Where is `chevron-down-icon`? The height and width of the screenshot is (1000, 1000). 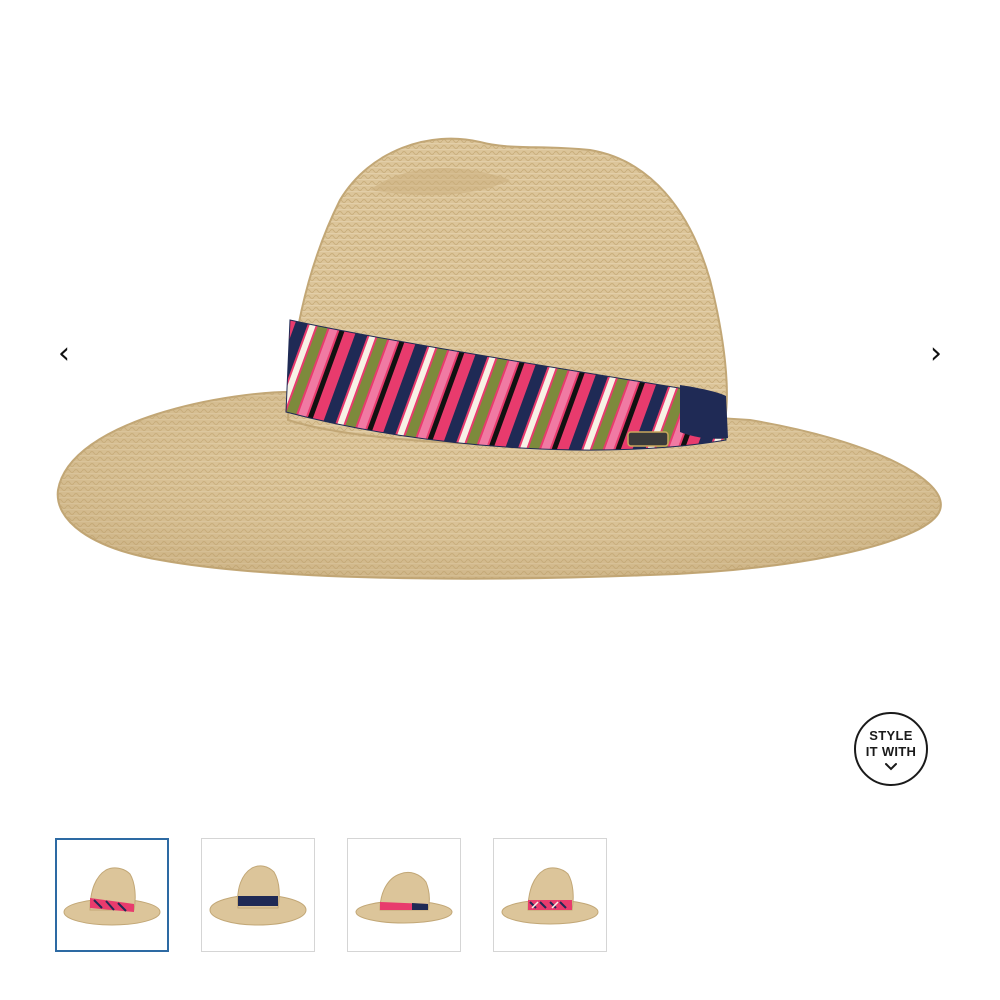
chevron-down-icon is located at coordinates (891, 766).